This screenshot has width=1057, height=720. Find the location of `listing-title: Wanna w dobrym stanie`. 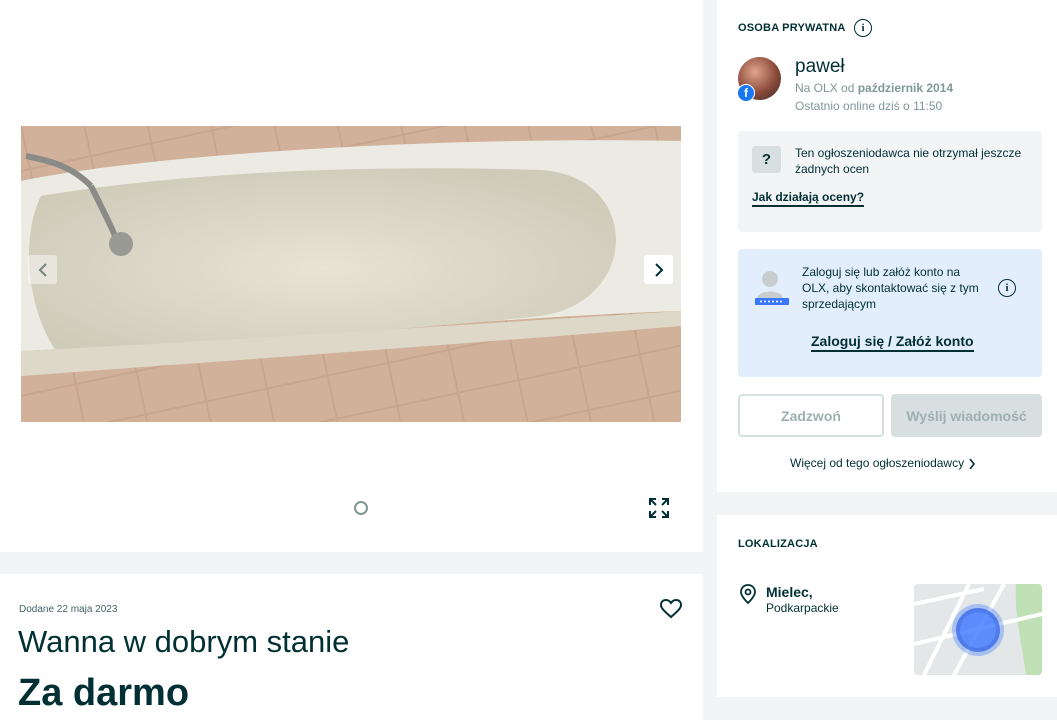

listing-title: Wanna w dobrym stanie is located at coordinates (184, 641).